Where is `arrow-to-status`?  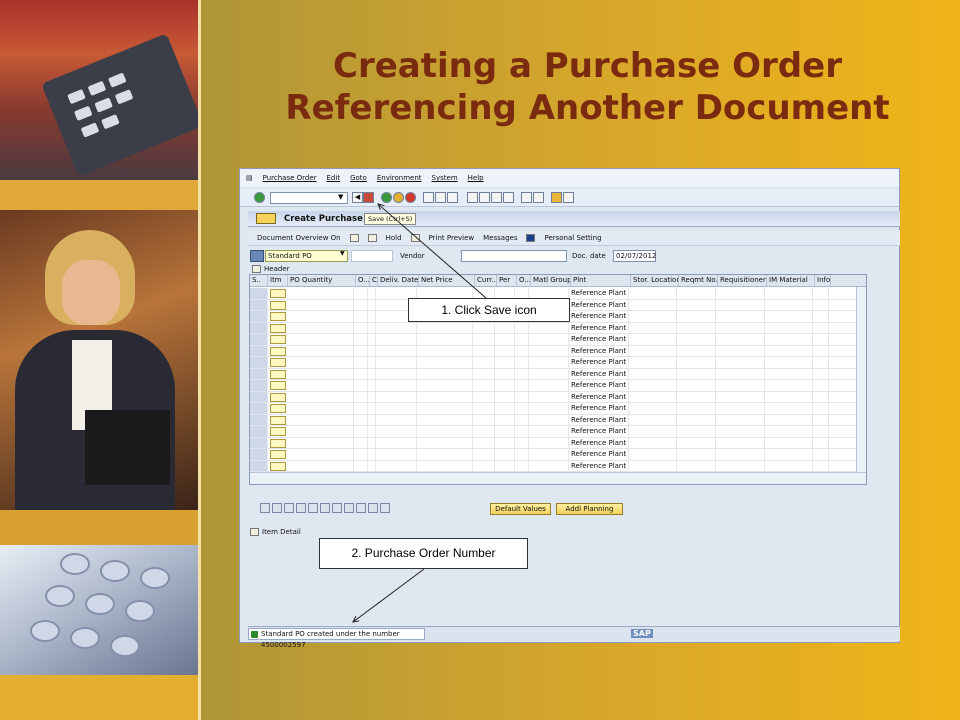
arrow-to-status is located at coordinates (389, 595).